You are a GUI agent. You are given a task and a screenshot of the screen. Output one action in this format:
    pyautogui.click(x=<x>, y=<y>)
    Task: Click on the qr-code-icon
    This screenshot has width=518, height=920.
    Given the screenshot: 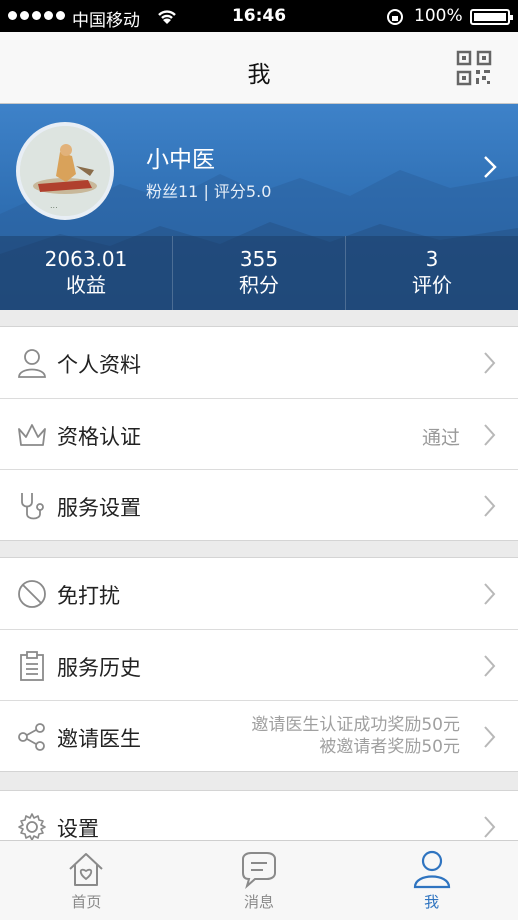 What is the action you would take?
    pyautogui.click(x=474, y=68)
    